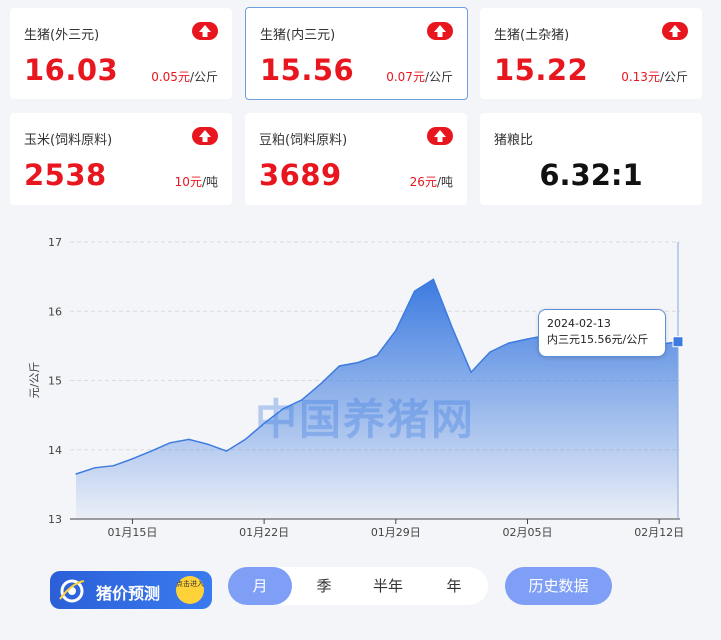  What do you see at coordinates (356, 53) in the screenshot?
I see `price-card-nei-san-yuan: 生猪(内三元) 15.56 0.07元/公斤` at bounding box center [356, 53].